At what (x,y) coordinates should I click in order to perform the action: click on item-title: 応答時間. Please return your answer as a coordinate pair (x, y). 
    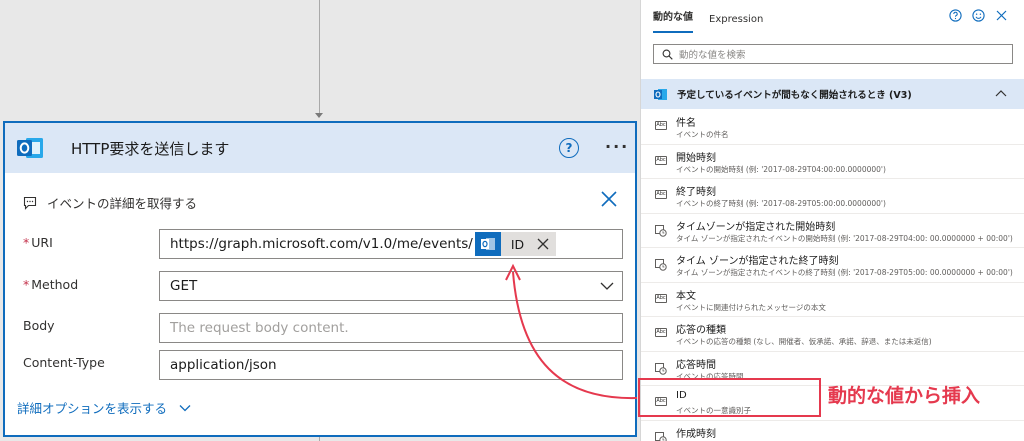
    Looking at the image, I should click on (696, 365).